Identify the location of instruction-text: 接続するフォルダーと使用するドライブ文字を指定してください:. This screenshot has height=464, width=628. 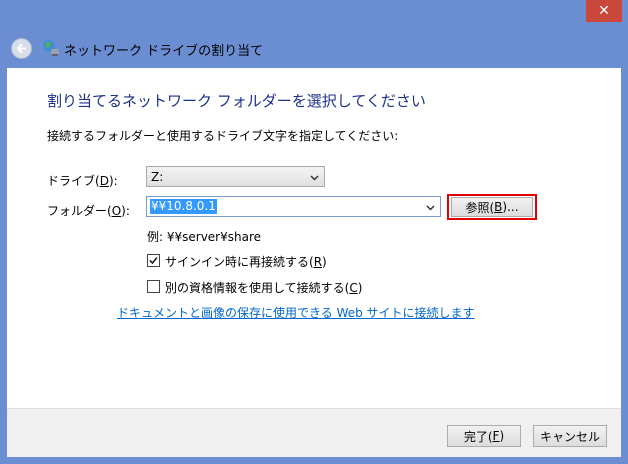
(223, 136).